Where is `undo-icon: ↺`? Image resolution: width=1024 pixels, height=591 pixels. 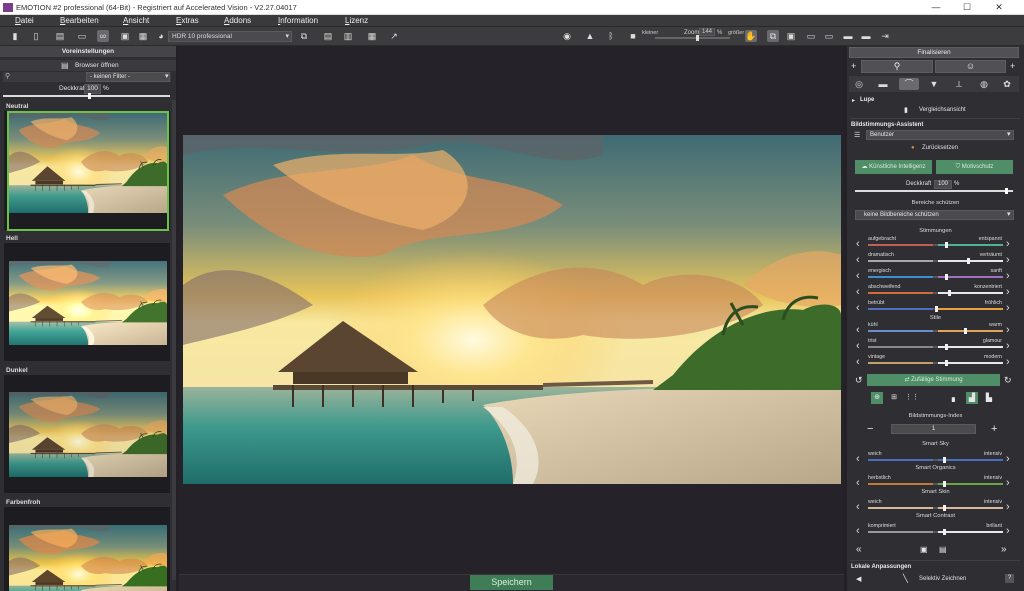
undo-icon: ↺ is located at coordinates (859, 380).